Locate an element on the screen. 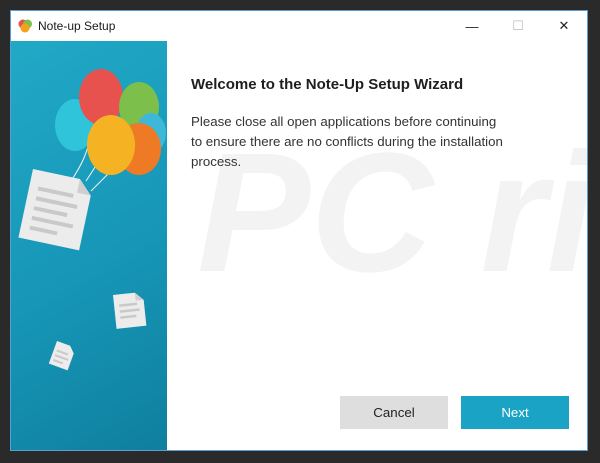 This screenshot has width=600, height=463. title-bar: Note-up Setup — ☐ ✕ is located at coordinates (299, 26).